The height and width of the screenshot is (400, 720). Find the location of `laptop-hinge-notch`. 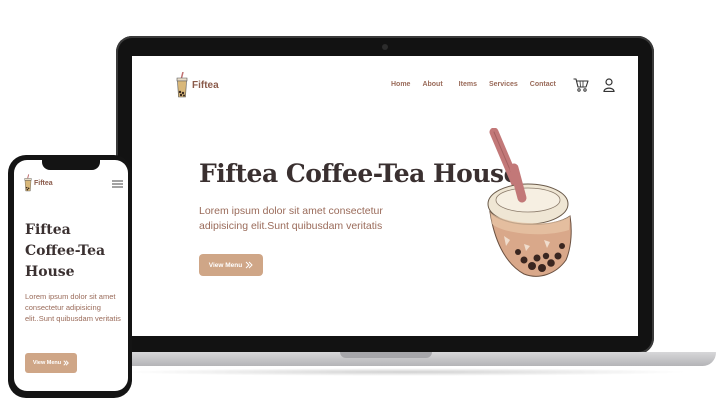

laptop-hinge-notch is located at coordinates (386, 355).